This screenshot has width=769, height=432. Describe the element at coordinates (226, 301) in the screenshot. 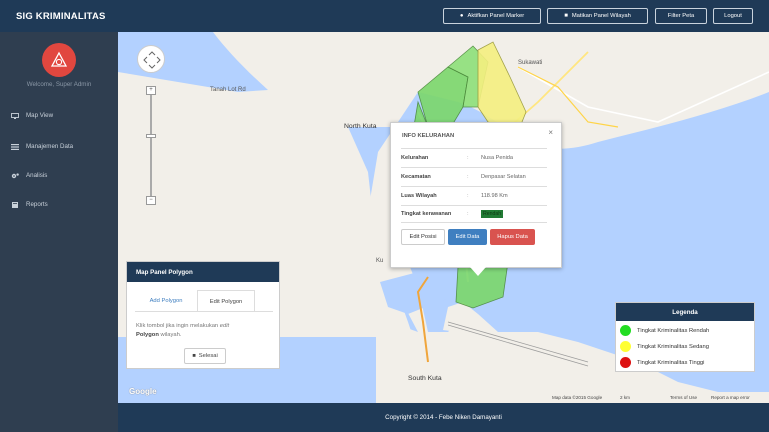

I see `tab-edit-polygon: Edit Polygon` at that location.